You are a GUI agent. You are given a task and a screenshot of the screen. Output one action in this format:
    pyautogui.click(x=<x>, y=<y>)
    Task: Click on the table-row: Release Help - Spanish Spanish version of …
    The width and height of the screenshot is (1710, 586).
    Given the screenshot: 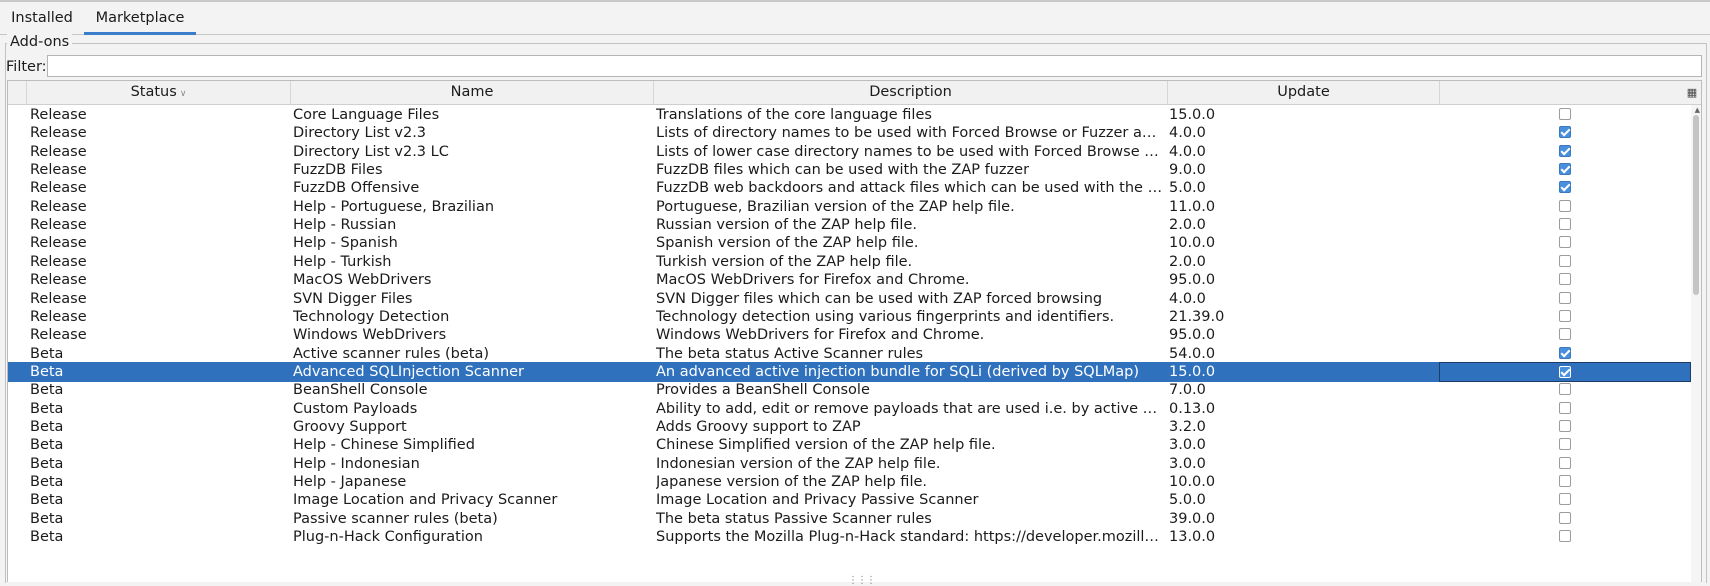 What is the action you would take?
    pyautogui.click(x=849, y=243)
    